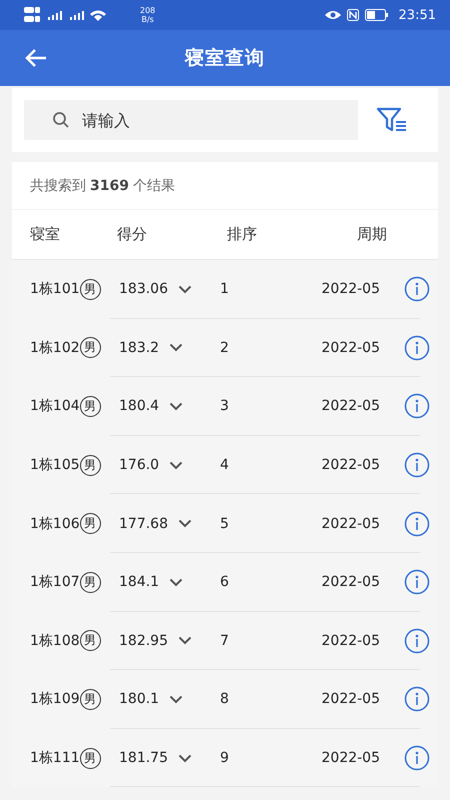  I want to click on filter-icon, so click(392, 120).